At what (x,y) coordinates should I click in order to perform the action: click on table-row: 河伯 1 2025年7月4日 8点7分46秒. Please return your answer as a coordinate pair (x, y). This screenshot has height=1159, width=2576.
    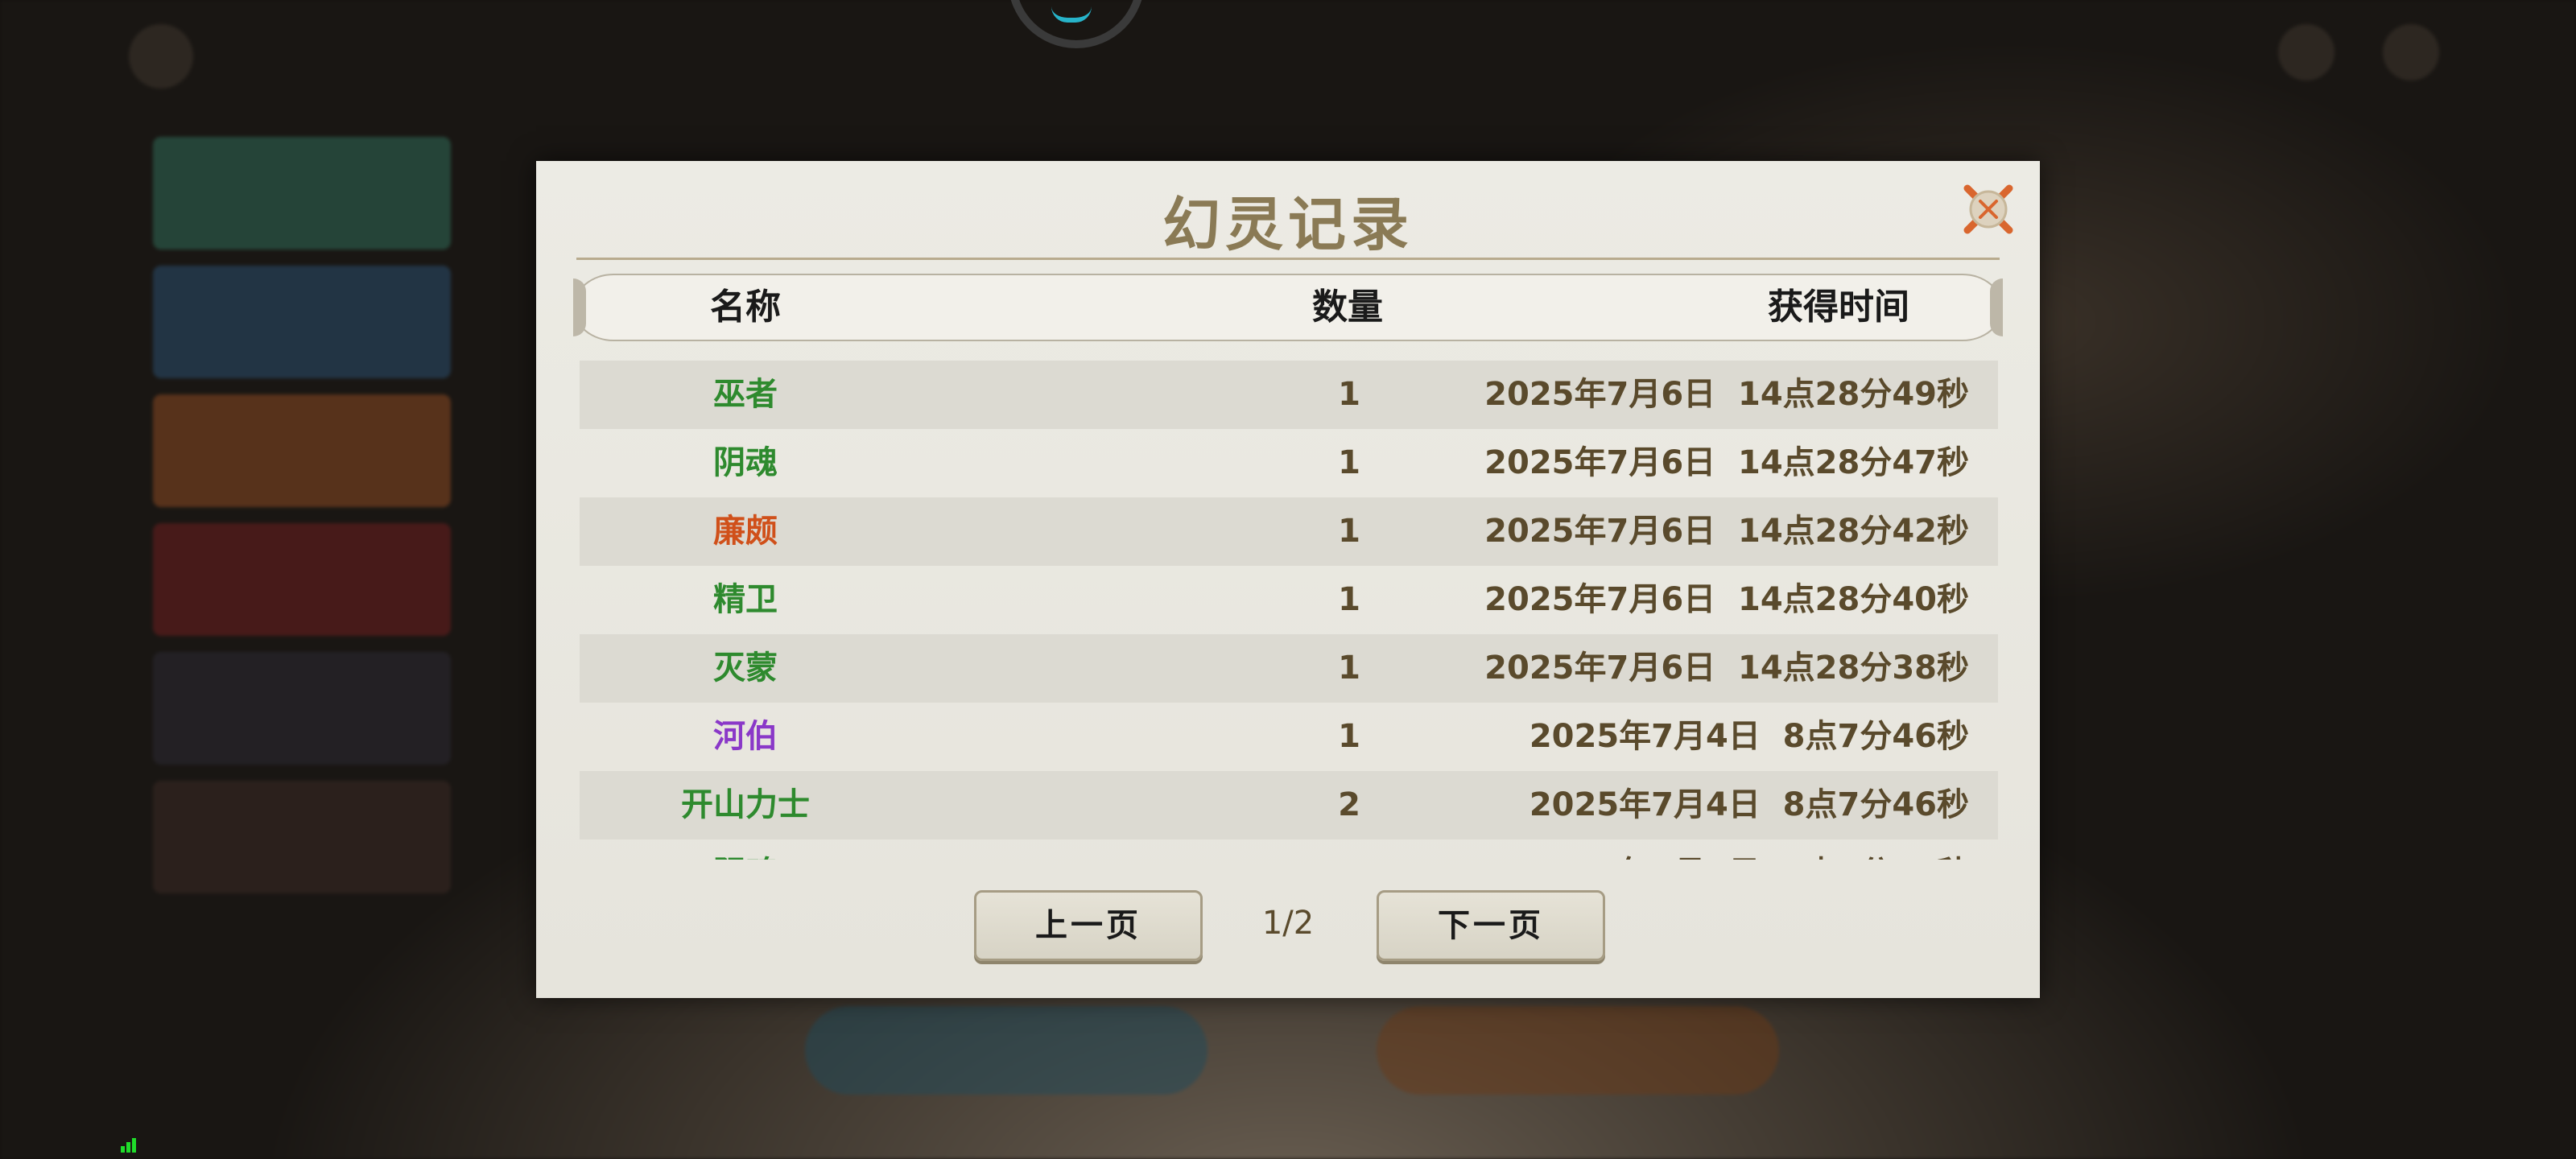
    Looking at the image, I should click on (1289, 737).